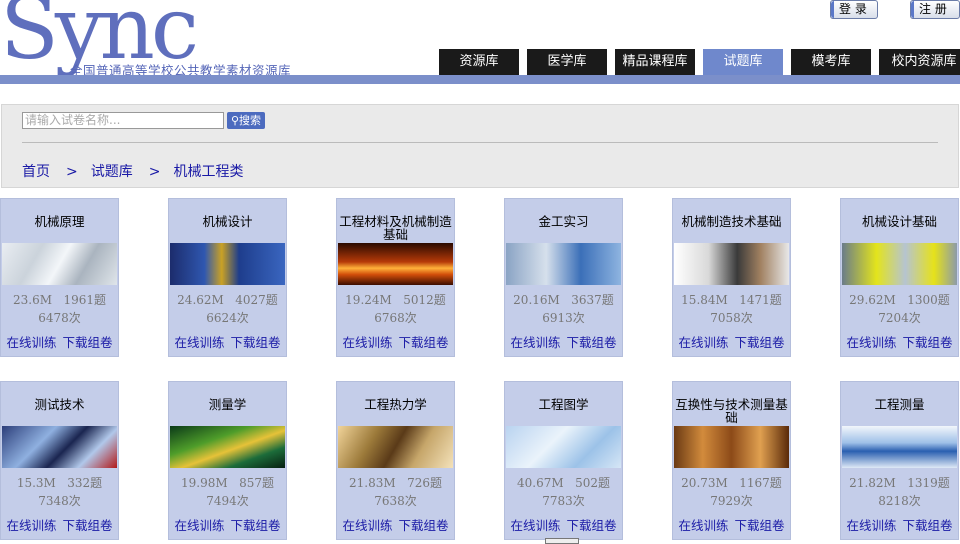 The height and width of the screenshot is (544, 960). Describe the element at coordinates (395, 404) in the screenshot. I see `card-title: 工程热力学` at that location.